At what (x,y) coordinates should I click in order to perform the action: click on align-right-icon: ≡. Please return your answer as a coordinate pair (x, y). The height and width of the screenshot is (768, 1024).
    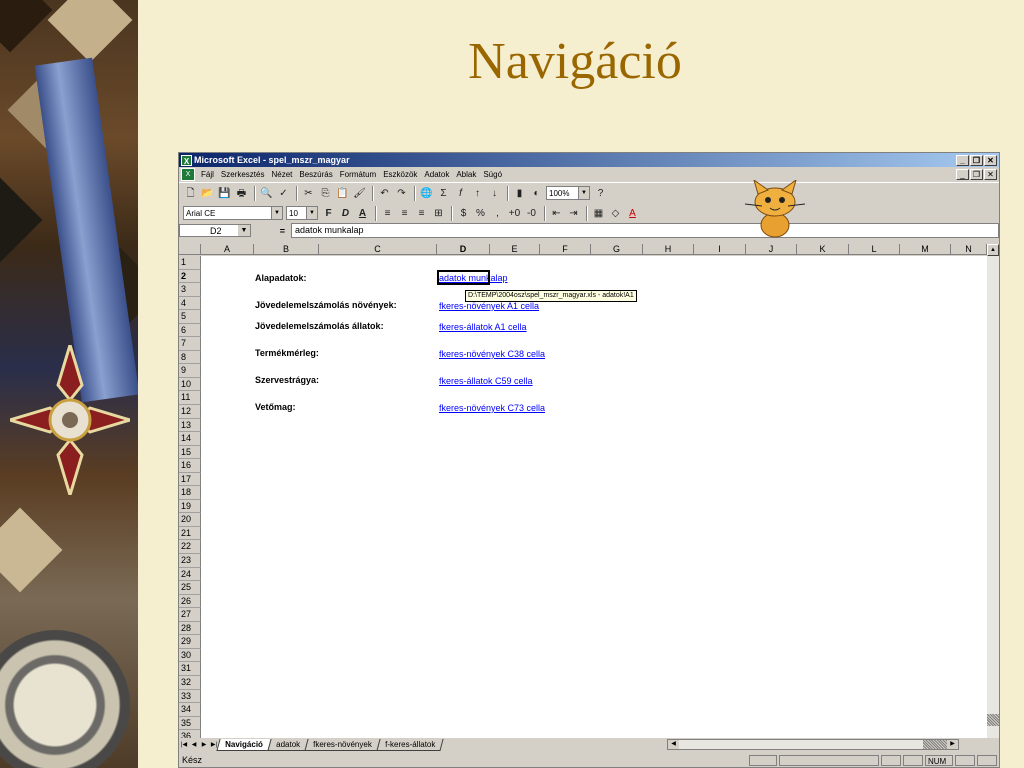
    Looking at the image, I should click on (421, 213).